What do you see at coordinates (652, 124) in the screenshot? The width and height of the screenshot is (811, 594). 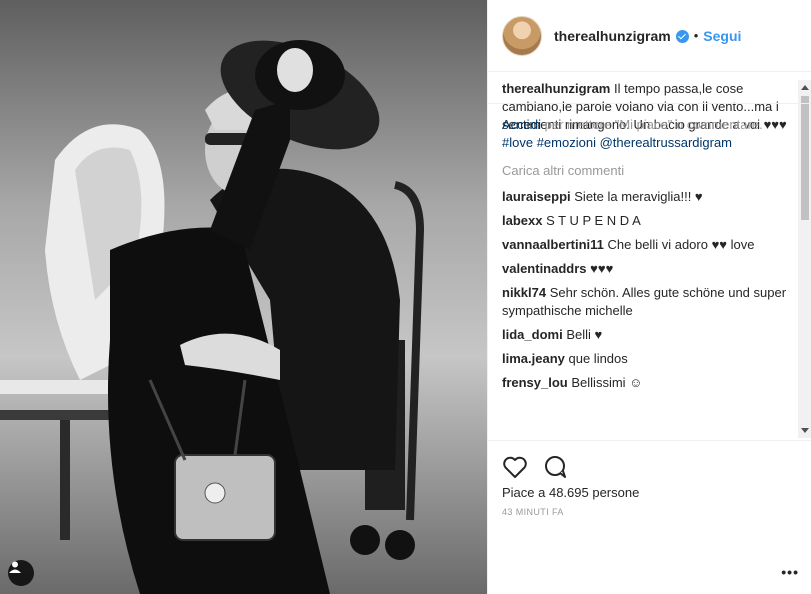 I see `login-prompt-text: per mettere "Mi piace" o commentare.` at bounding box center [652, 124].